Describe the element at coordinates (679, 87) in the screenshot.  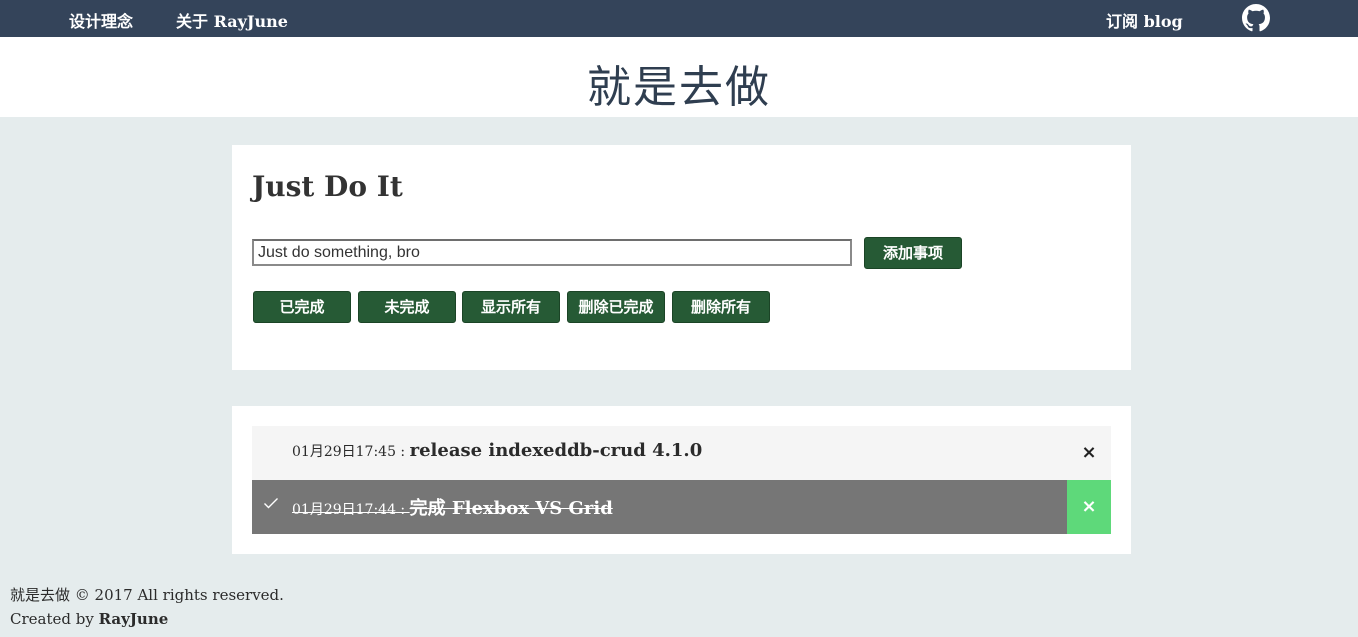
I see `site-title: 就是去做` at that location.